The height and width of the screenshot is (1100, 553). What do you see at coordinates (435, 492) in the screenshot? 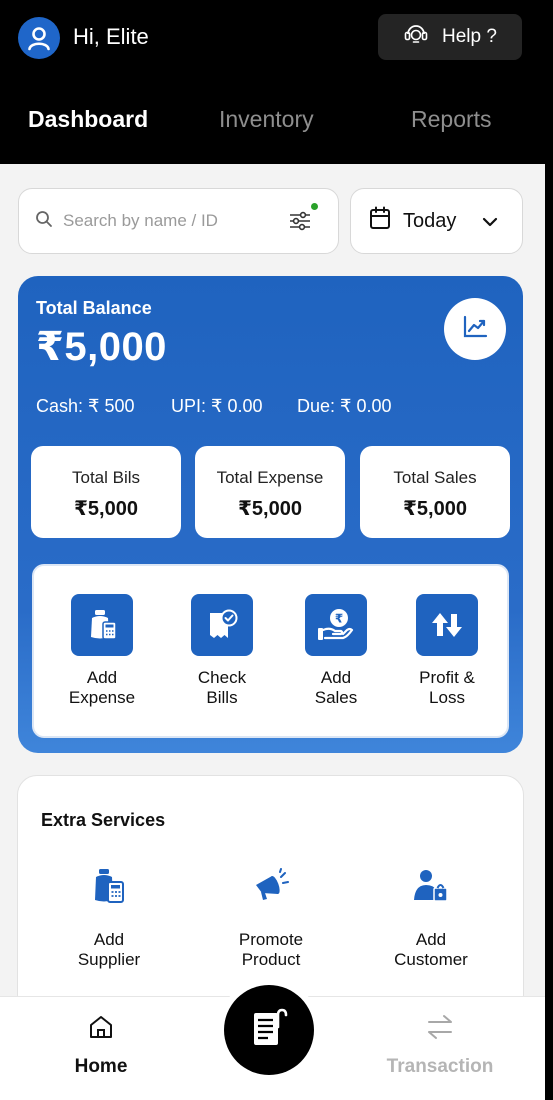
I see `total-sales-card: Total Sales ₹5,000` at bounding box center [435, 492].